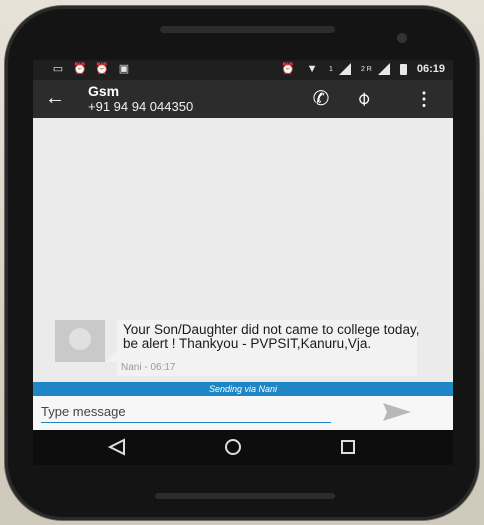  Describe the element at coordinates (148, 367) in the screenshot. I see `message-timestamp: Nani - 06:17` at that location.